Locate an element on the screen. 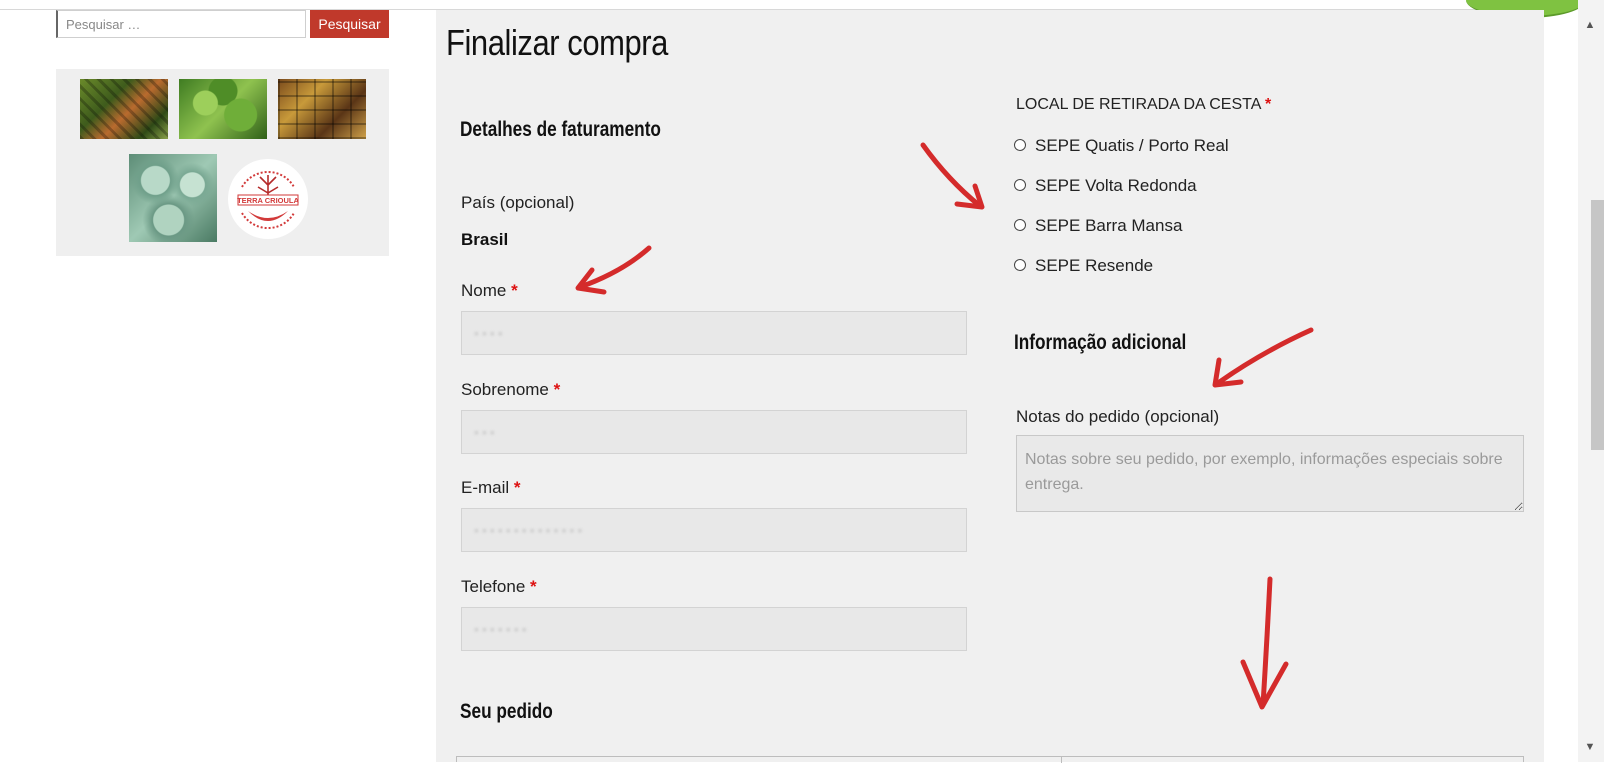  gallery-image-leafy-greens is located at coordinates (223, 109).